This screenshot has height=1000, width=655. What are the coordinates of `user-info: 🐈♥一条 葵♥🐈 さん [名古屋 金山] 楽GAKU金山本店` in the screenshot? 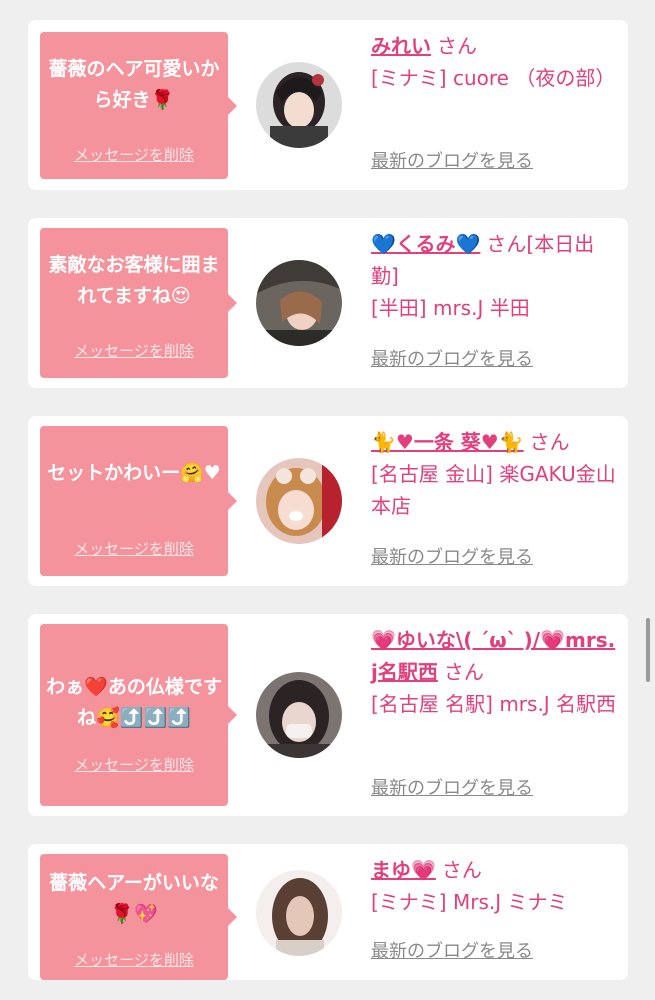 It's located at (496, 474).